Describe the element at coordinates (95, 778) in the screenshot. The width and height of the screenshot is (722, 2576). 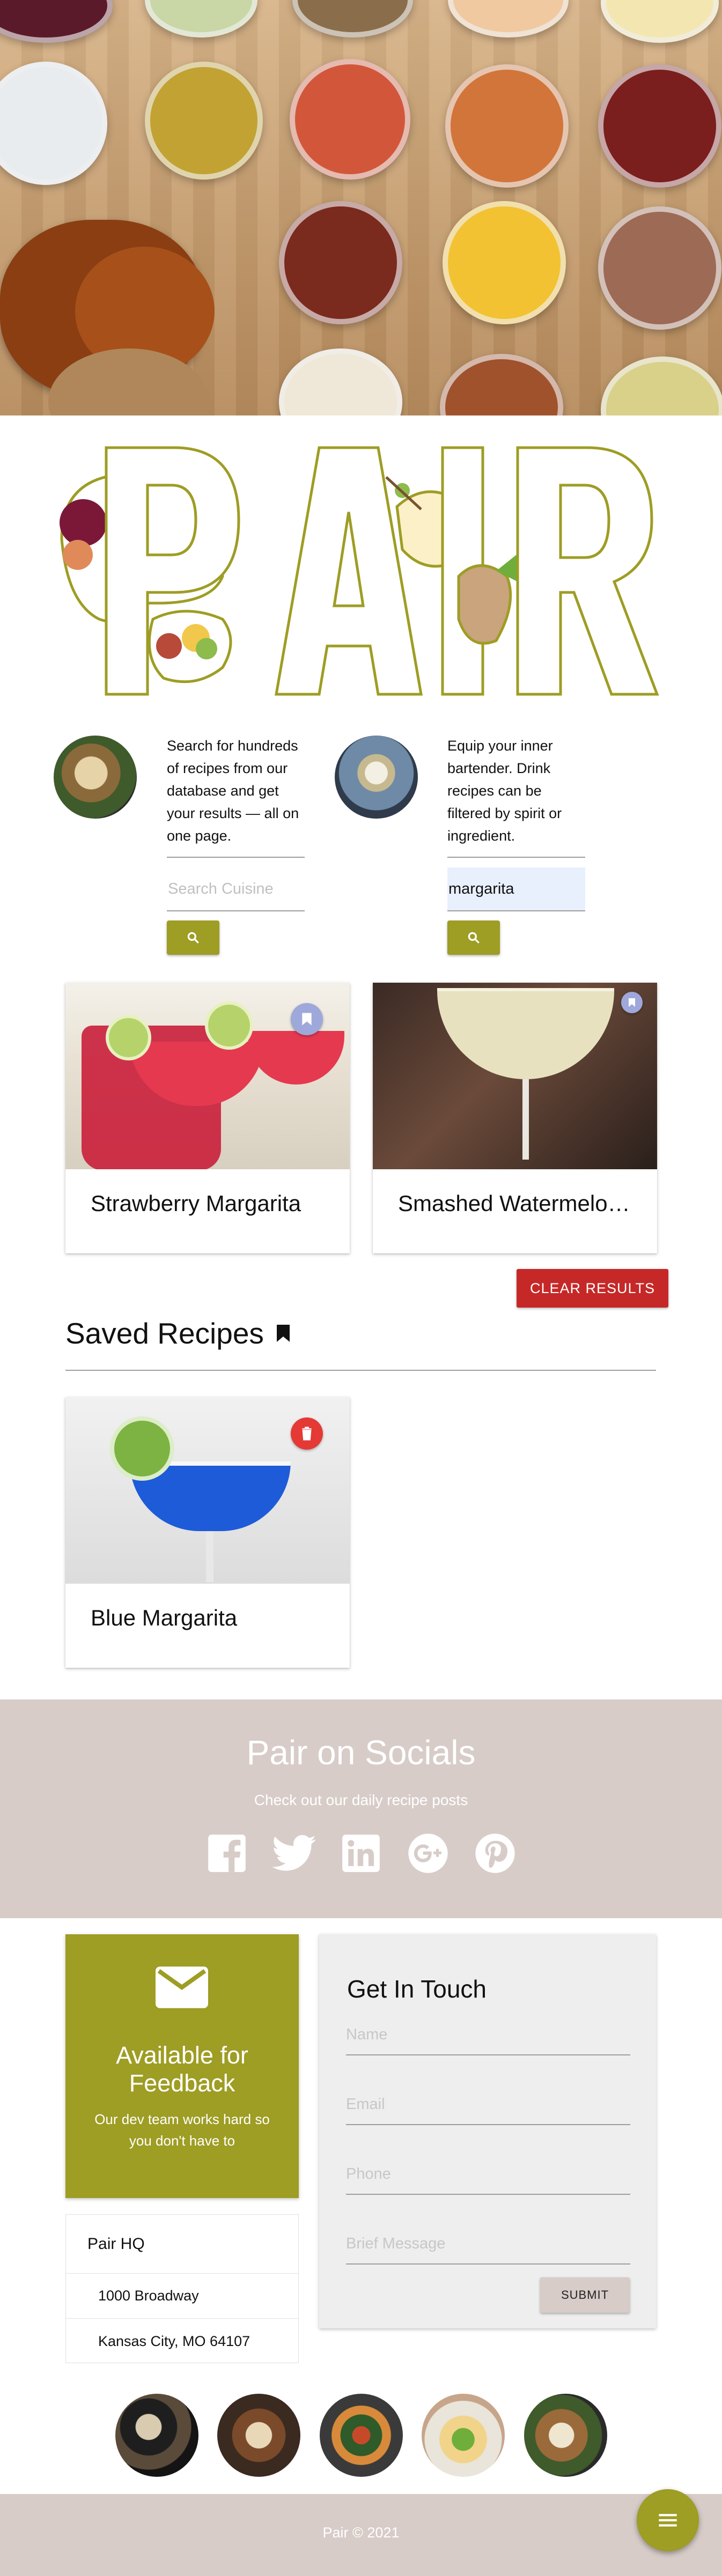
I see `cuisine-thumbnail` at that location.